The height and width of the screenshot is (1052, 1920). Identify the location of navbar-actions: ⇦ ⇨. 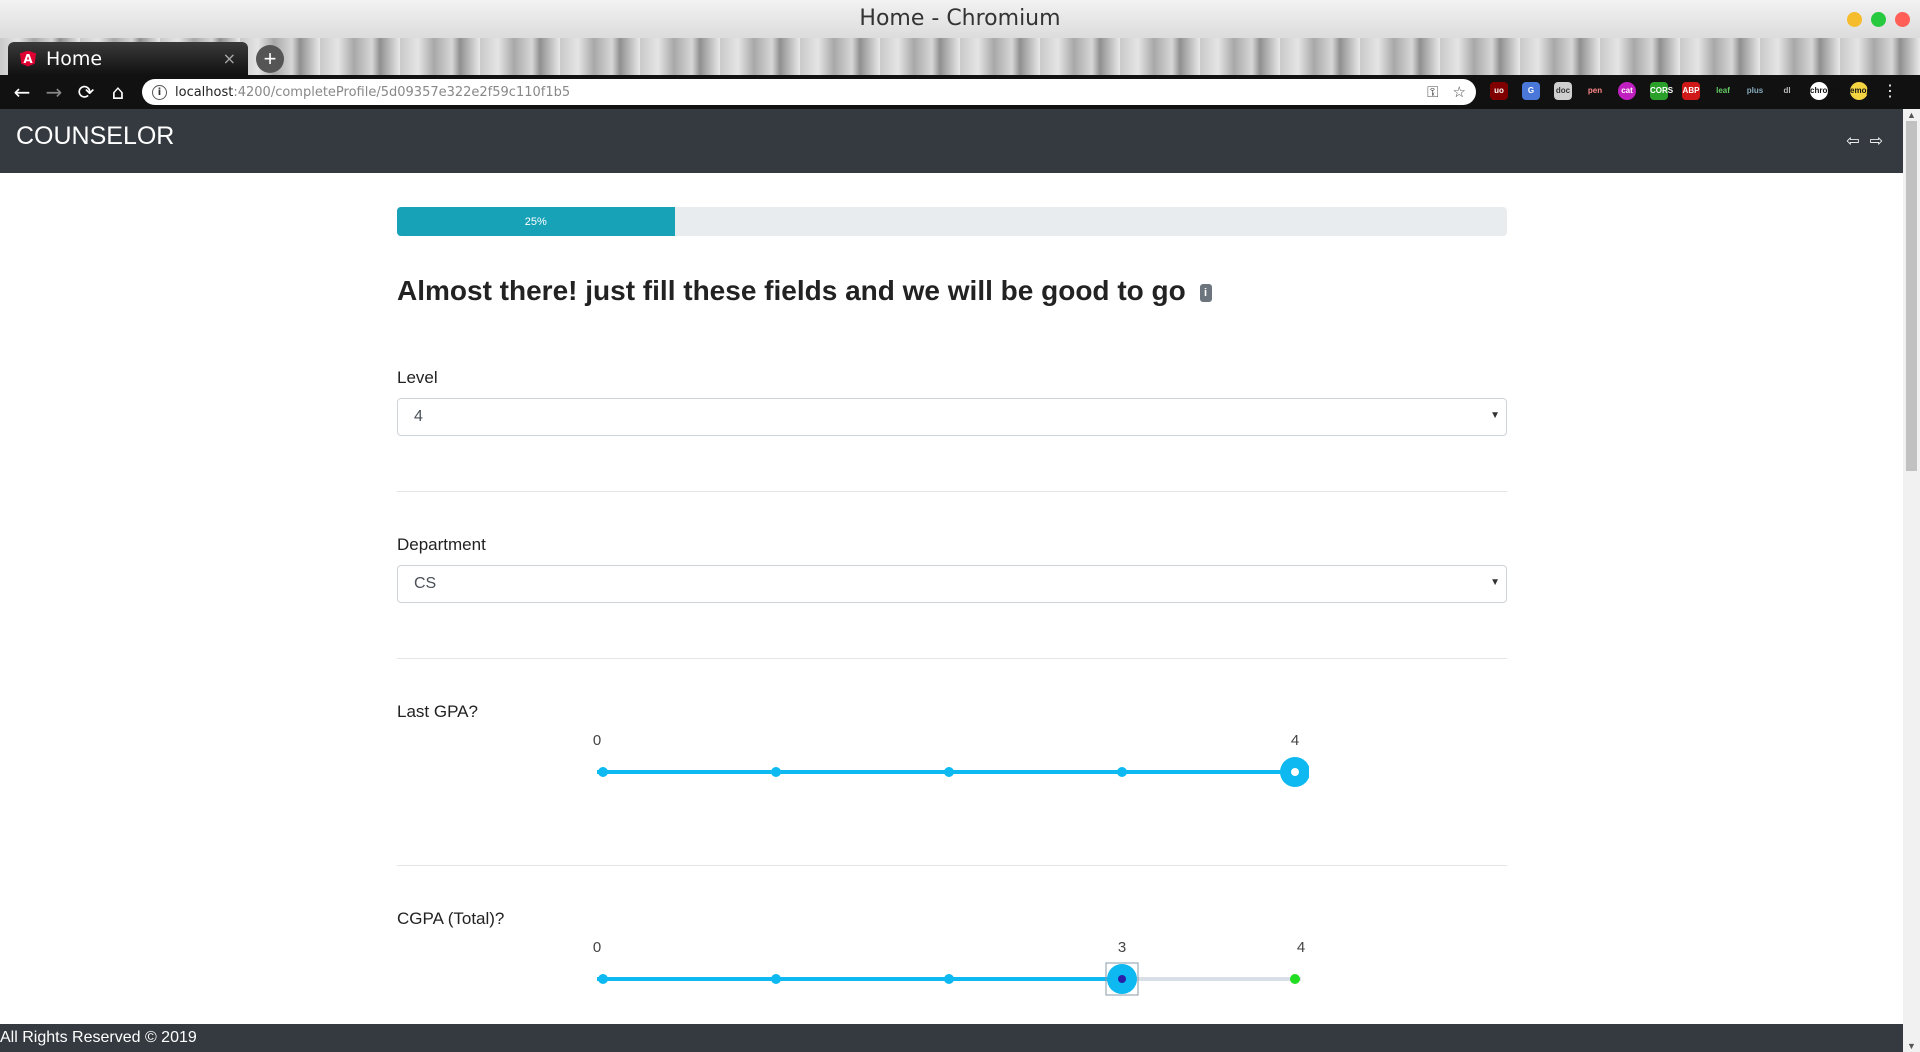
(1864, 141).